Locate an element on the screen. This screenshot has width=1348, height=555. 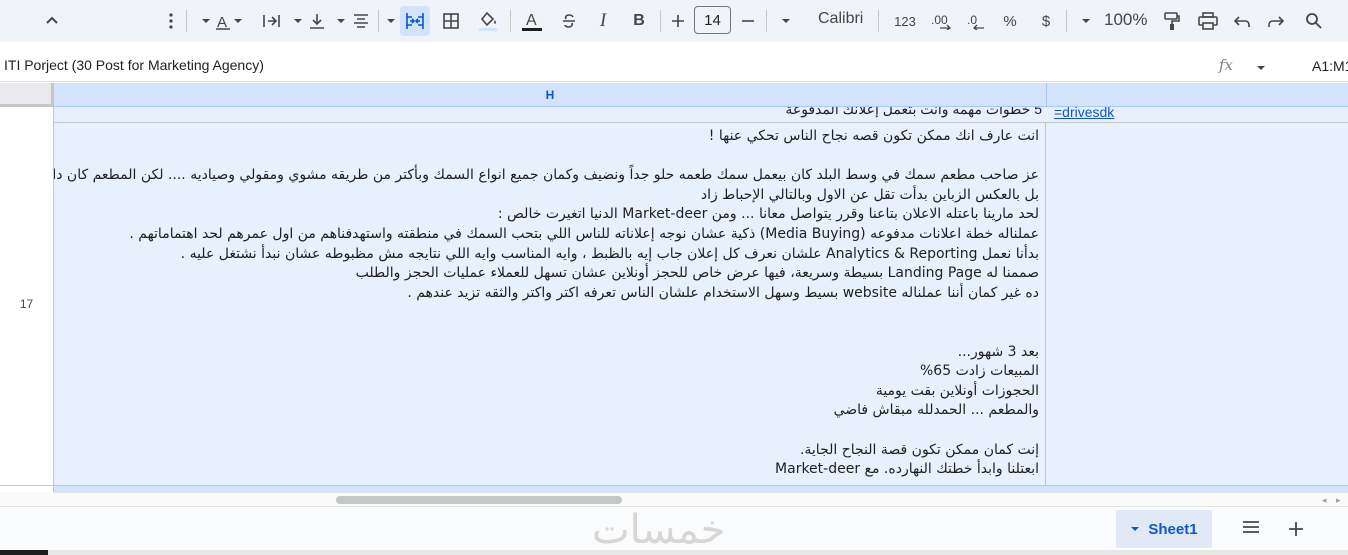
cell-text-line: المبيعات زادت 65% is located at coordinates (979, 371).